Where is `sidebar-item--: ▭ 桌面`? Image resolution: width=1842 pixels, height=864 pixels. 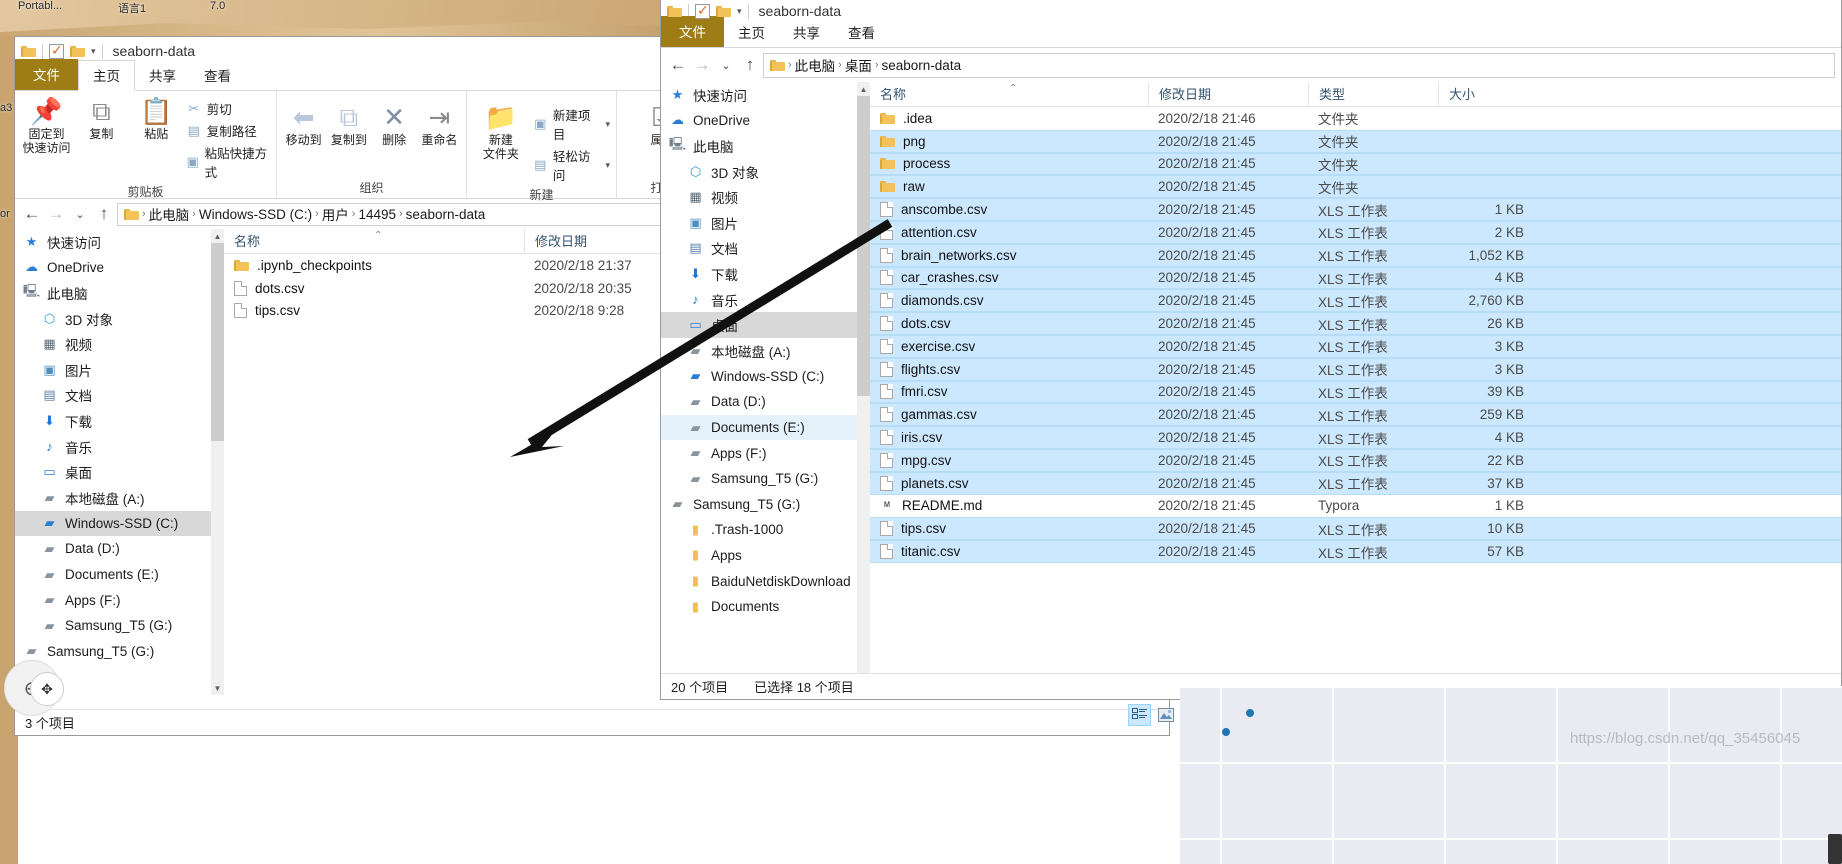
sidebar-item--: ▭ 桌面 is located at coordinates (113, 472).